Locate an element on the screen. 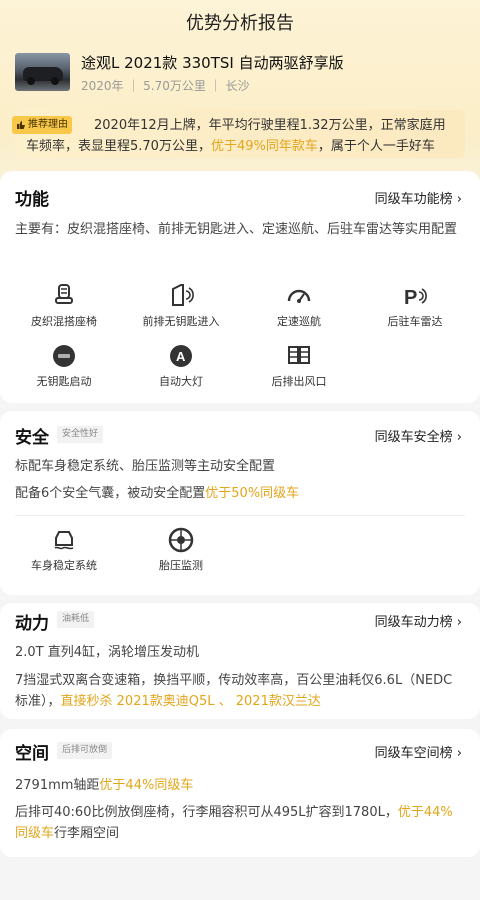 The width and height of the screenshot is (480, 900). space-rank-link: 同级车空间榜 › is located at coordinates (418, 751).